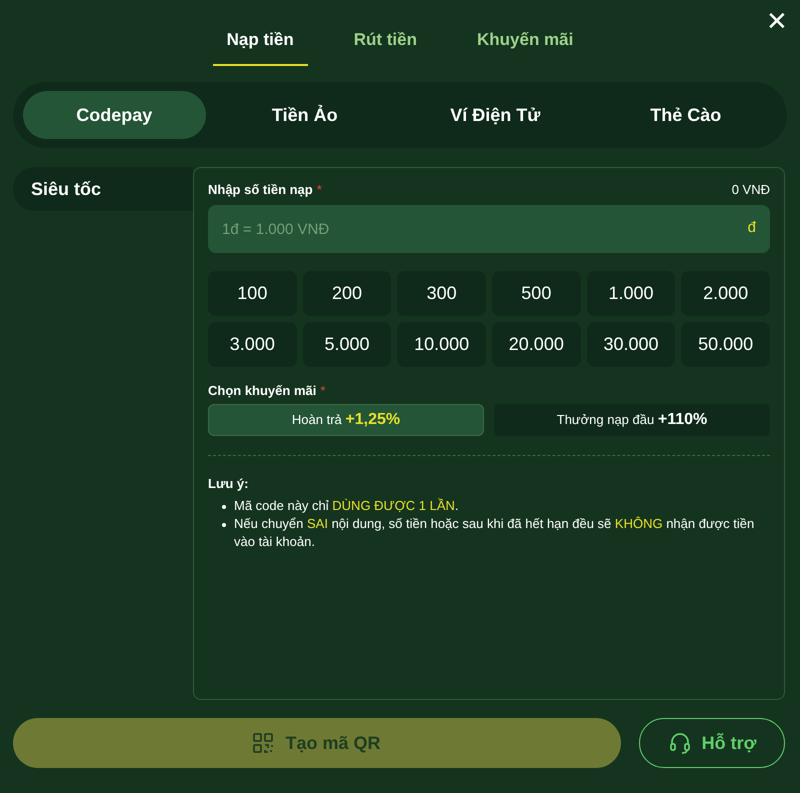  I want to click on method-tab: Thẻ Cào, so click(685, 115).